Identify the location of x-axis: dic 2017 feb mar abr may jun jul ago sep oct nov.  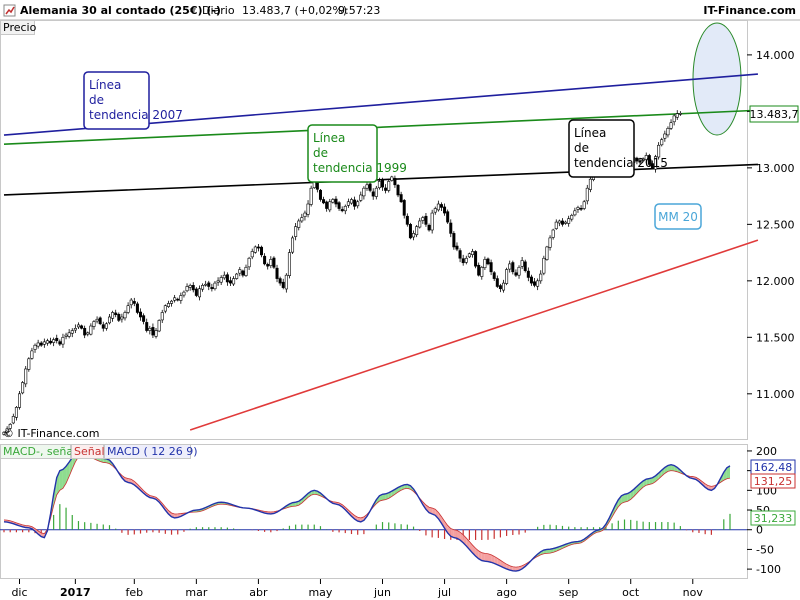
(357, 589).